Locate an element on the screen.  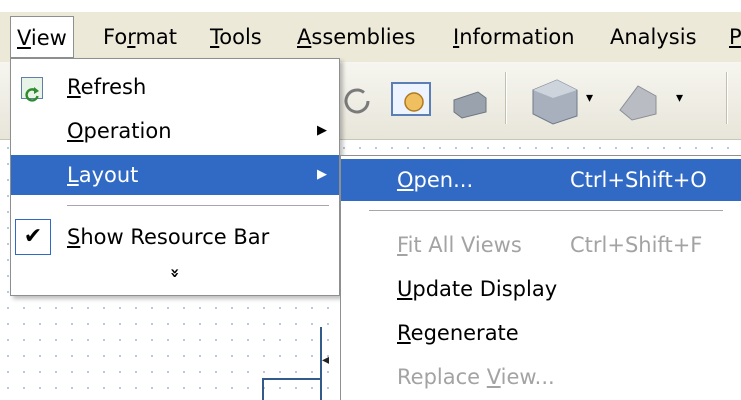
shortcut-label: Ctrl+Shift+F is located at coordinates (636, 245).